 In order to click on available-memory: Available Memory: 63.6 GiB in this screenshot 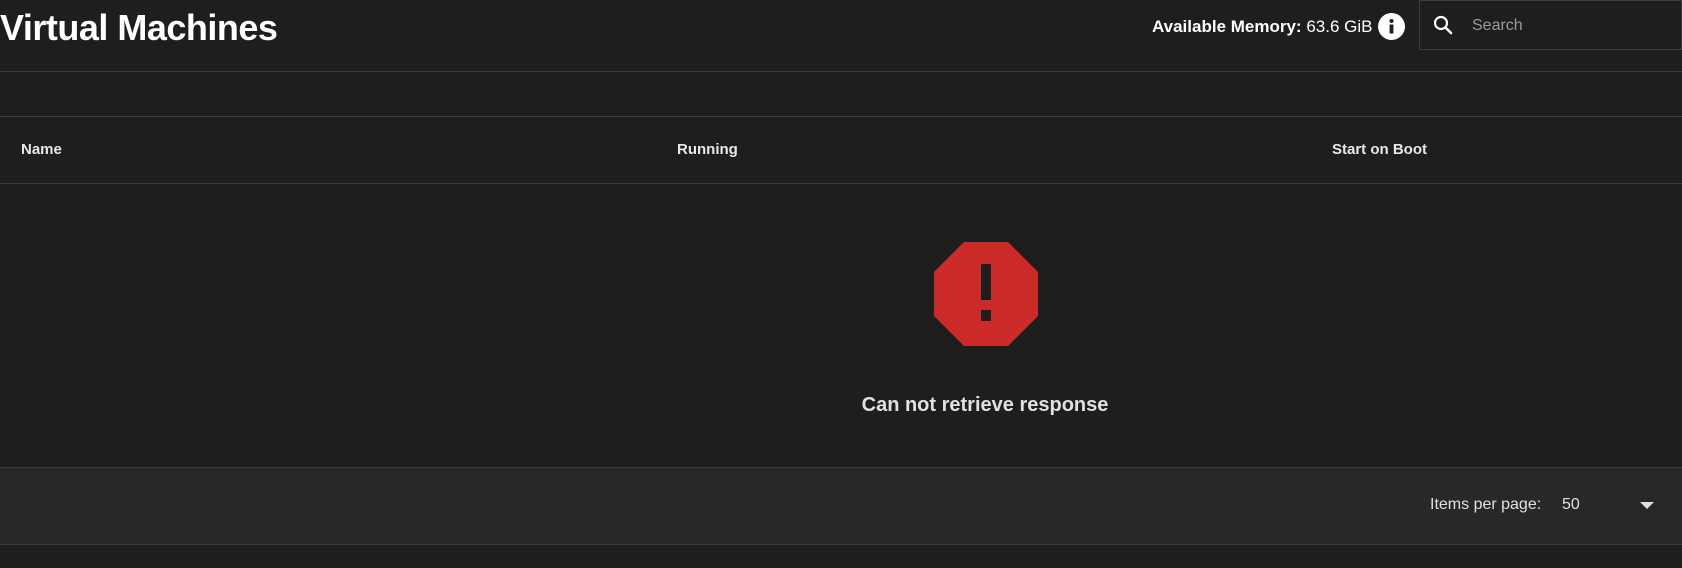, I will do `click(1262, 27)`.